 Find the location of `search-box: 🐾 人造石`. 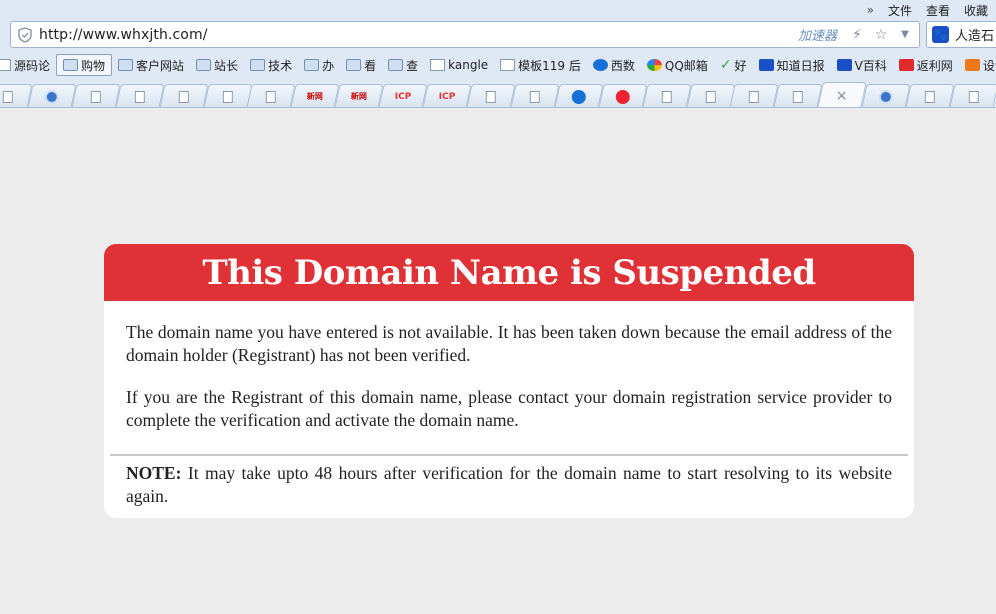

search-box: 🐾 人造石 is located at coordinates (961, 34).